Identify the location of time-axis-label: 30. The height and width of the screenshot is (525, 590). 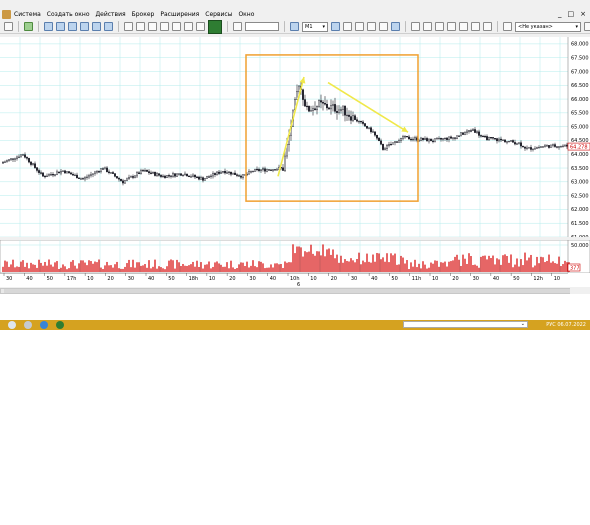
(9, 279).